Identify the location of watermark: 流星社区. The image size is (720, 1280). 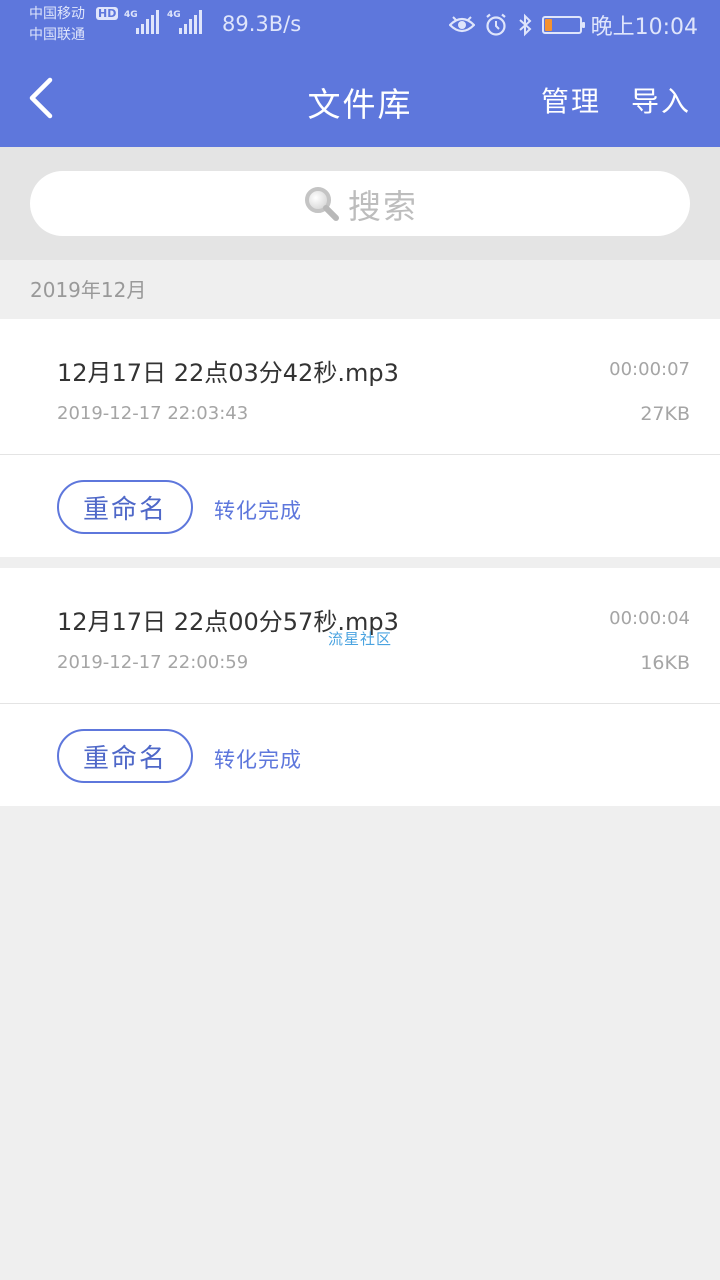
(360, 639).